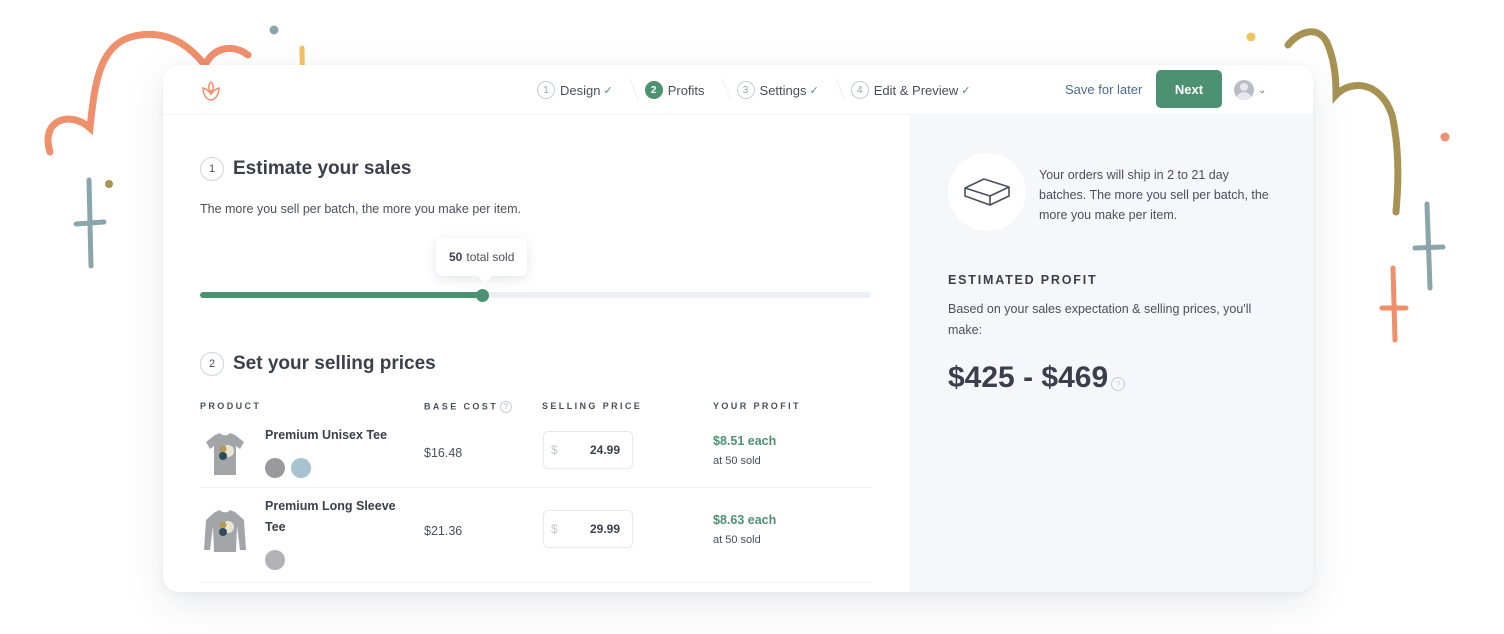 This screenshot has height=634, width=1504. Describe the element at coordinates (783, 90) in the screenshot. I see `step-label: Settings` at that location.